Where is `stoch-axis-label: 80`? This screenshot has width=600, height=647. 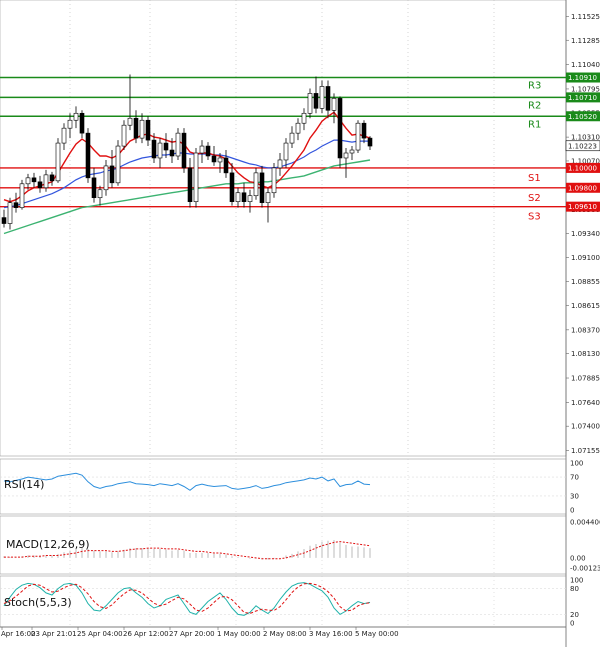
stoch-axis-label: 80 is located at coordinates (574, 589).